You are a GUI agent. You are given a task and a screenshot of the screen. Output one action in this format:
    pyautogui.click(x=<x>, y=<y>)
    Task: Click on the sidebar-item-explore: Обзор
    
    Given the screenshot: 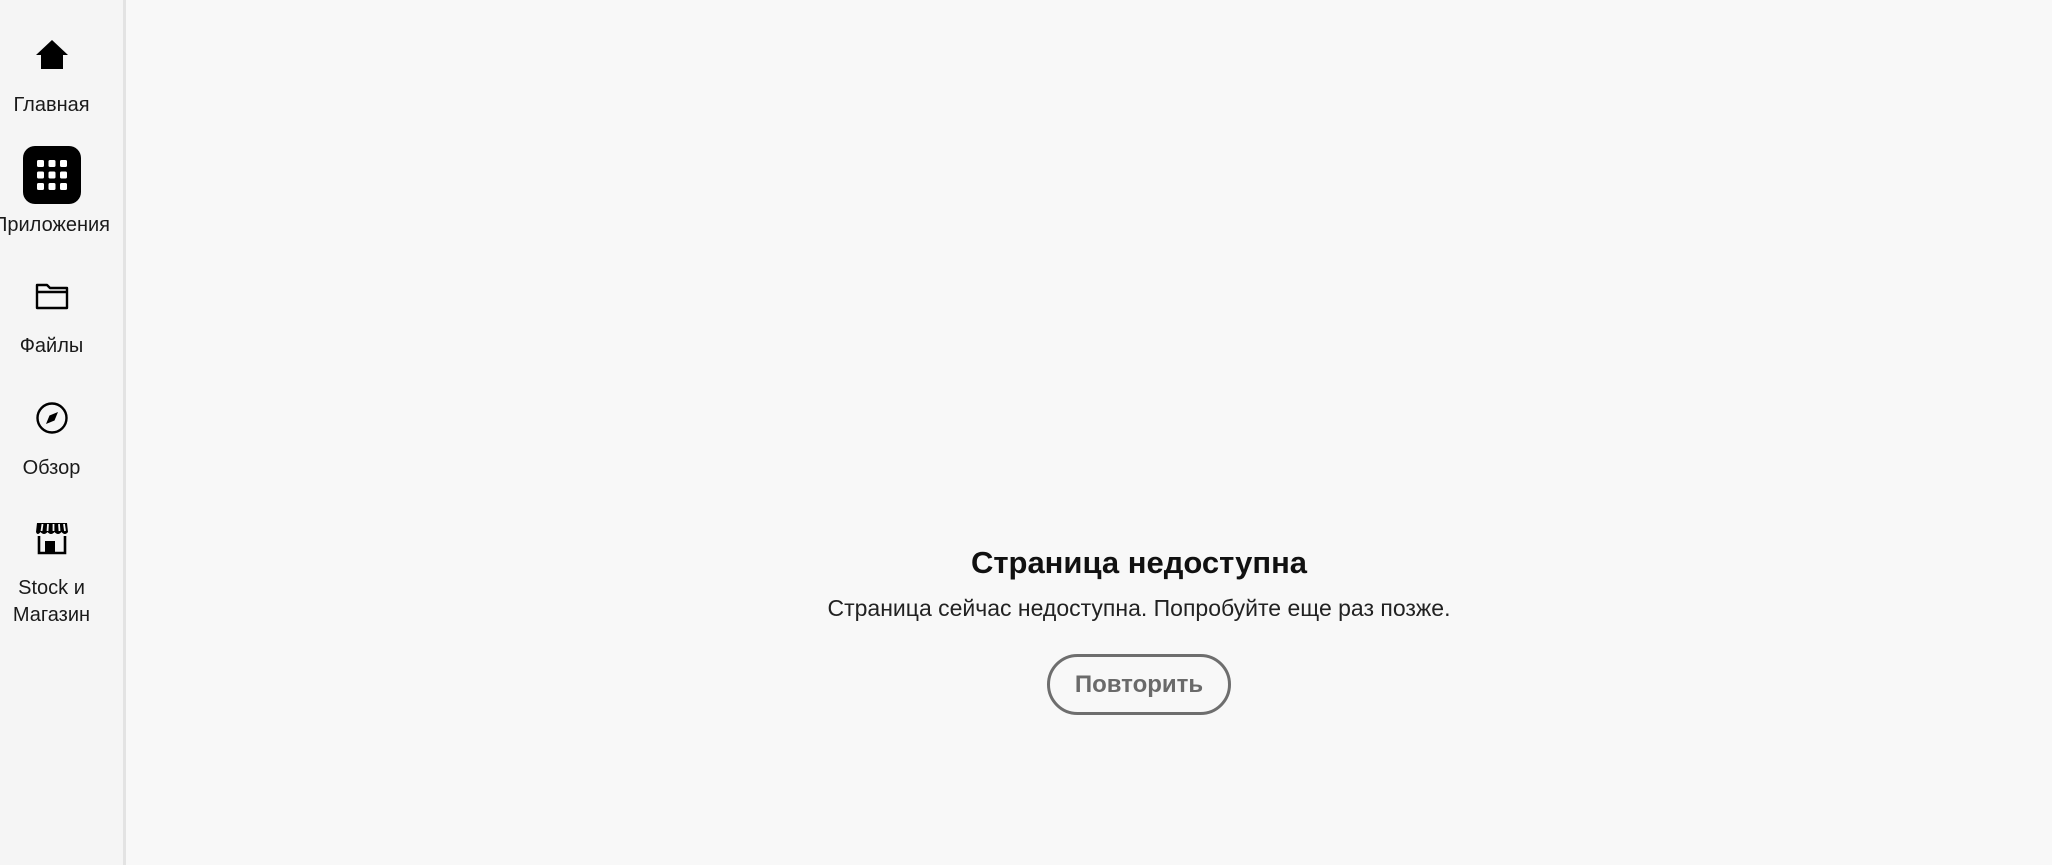 What is the action you would take?
    pyautogui.click(x=51, y=435)
    